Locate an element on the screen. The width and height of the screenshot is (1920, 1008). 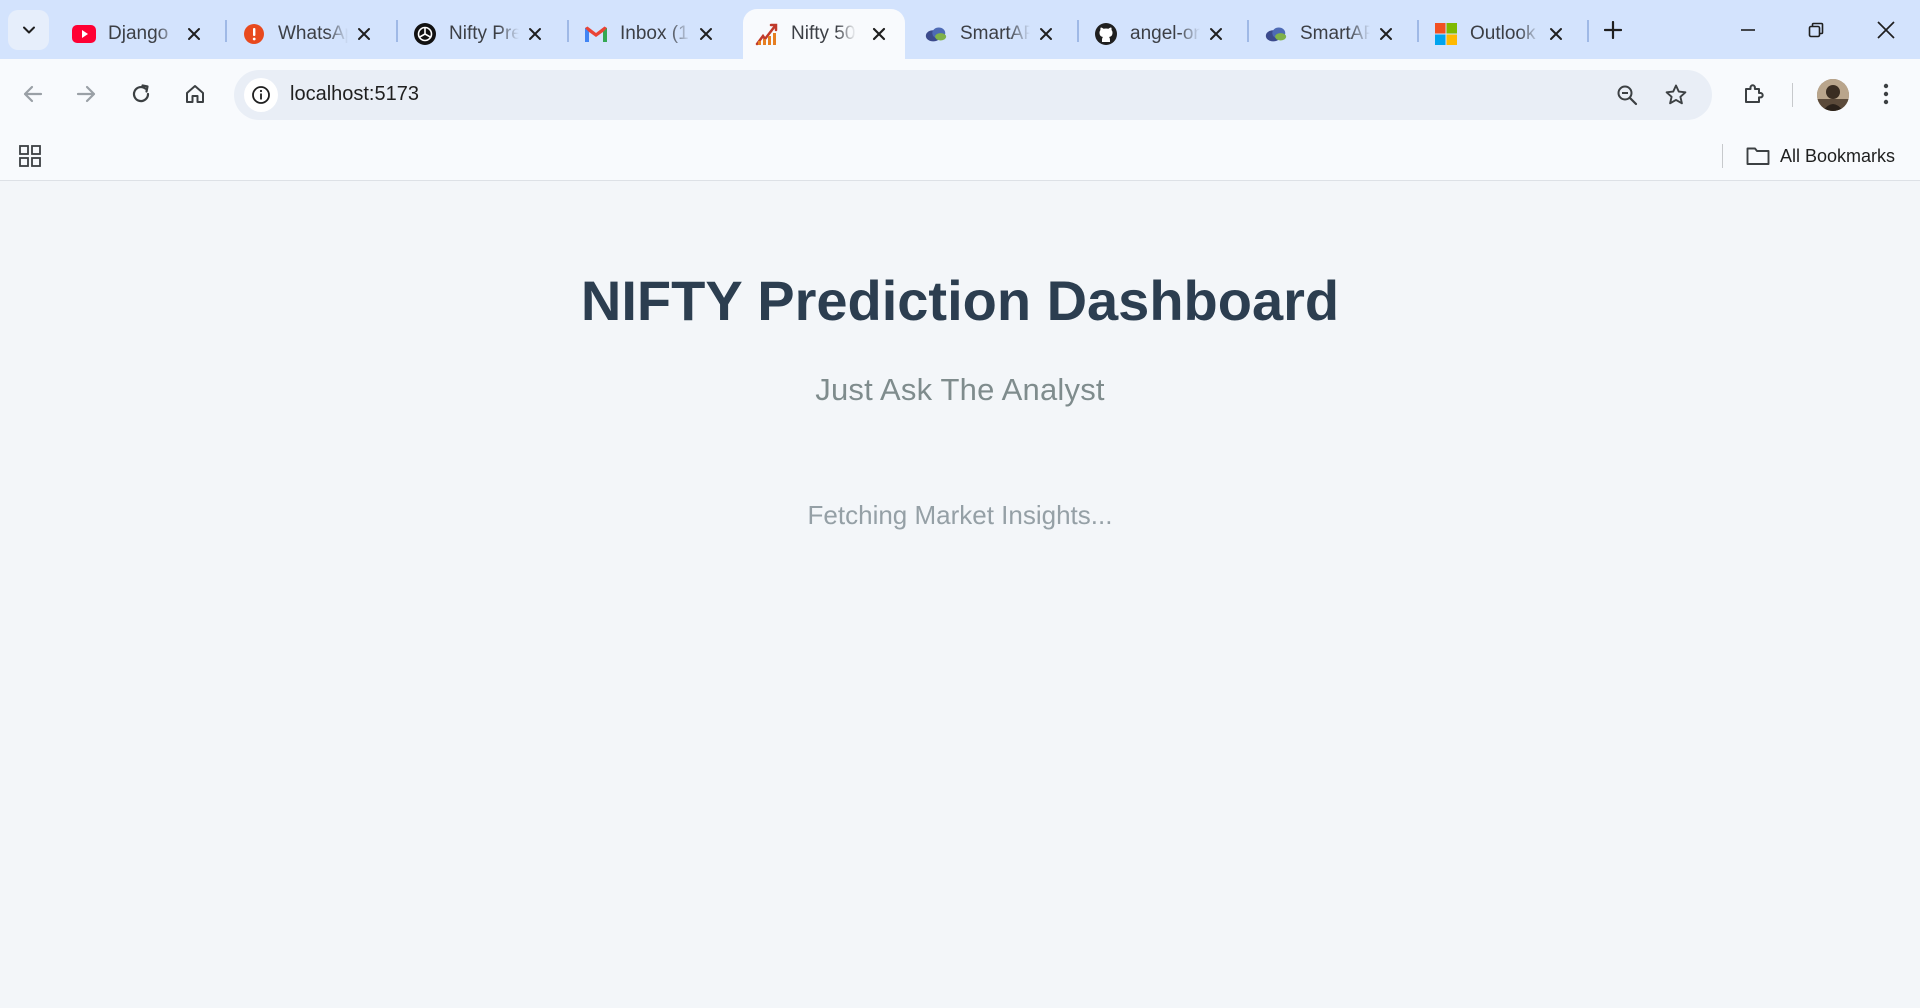
microsoft-icon is located at coordinates (1446, 34).